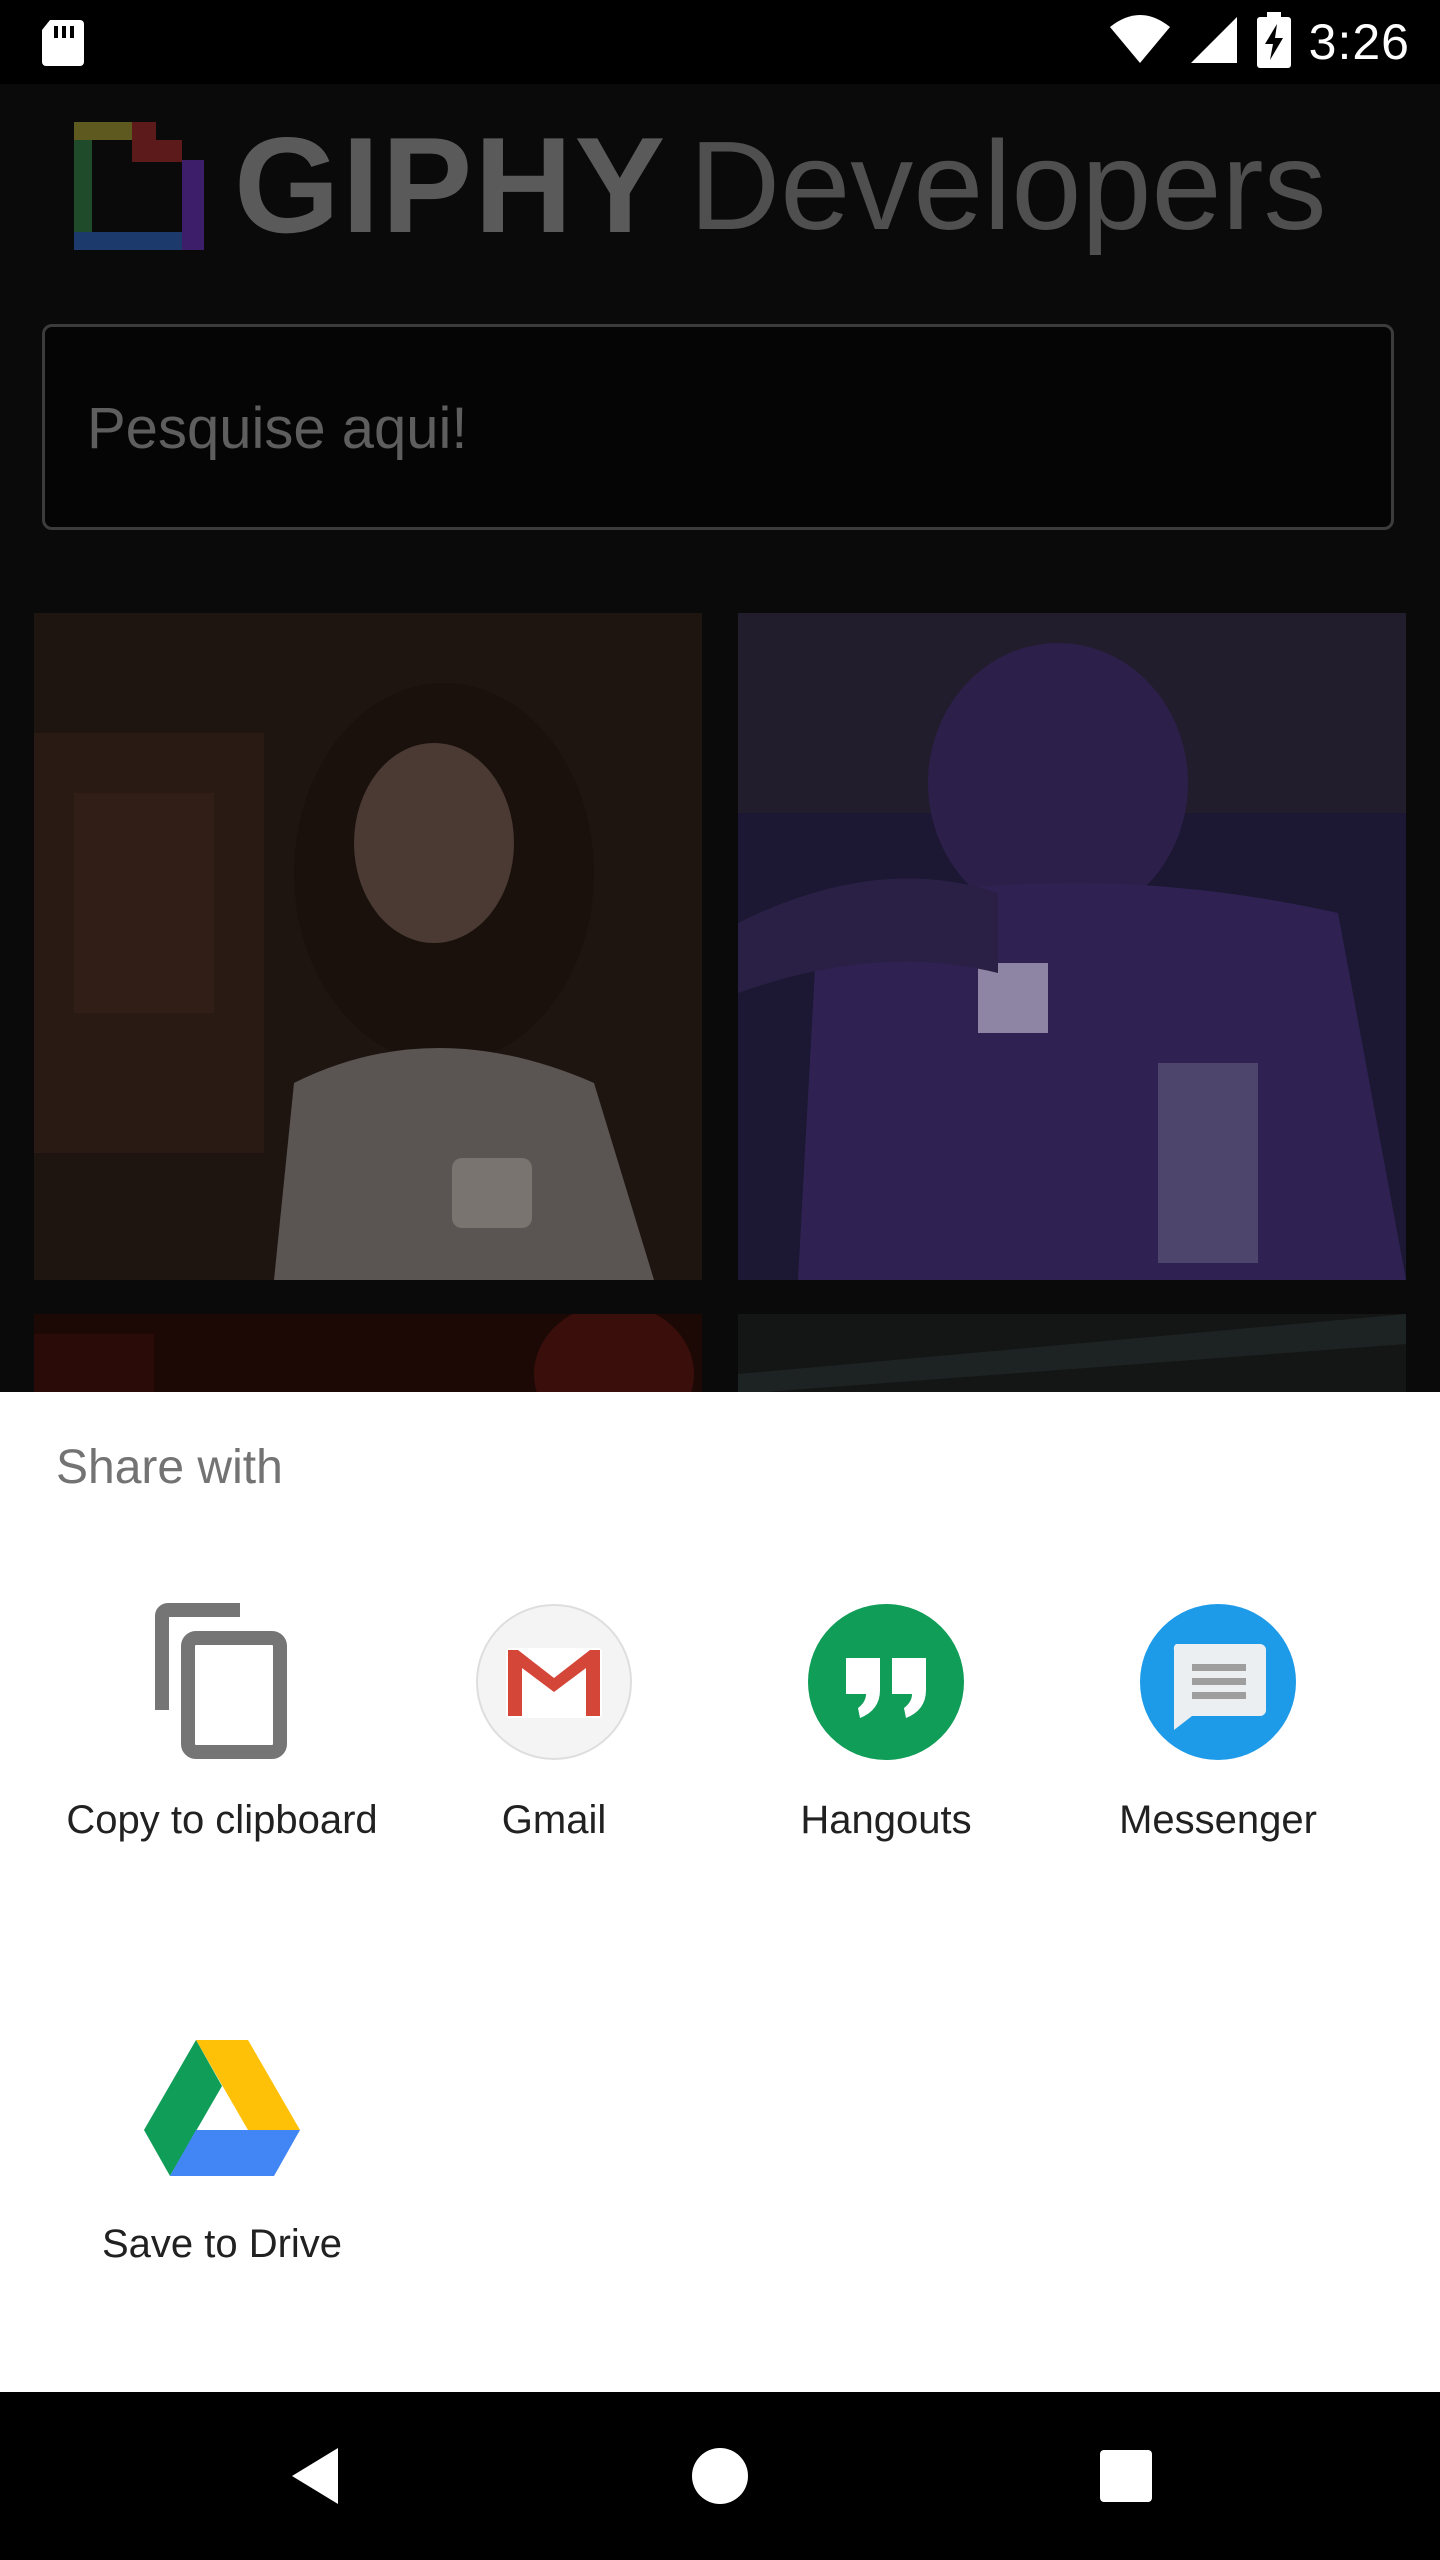  I want to click on battery-charging-icon, so click(1273, 42).